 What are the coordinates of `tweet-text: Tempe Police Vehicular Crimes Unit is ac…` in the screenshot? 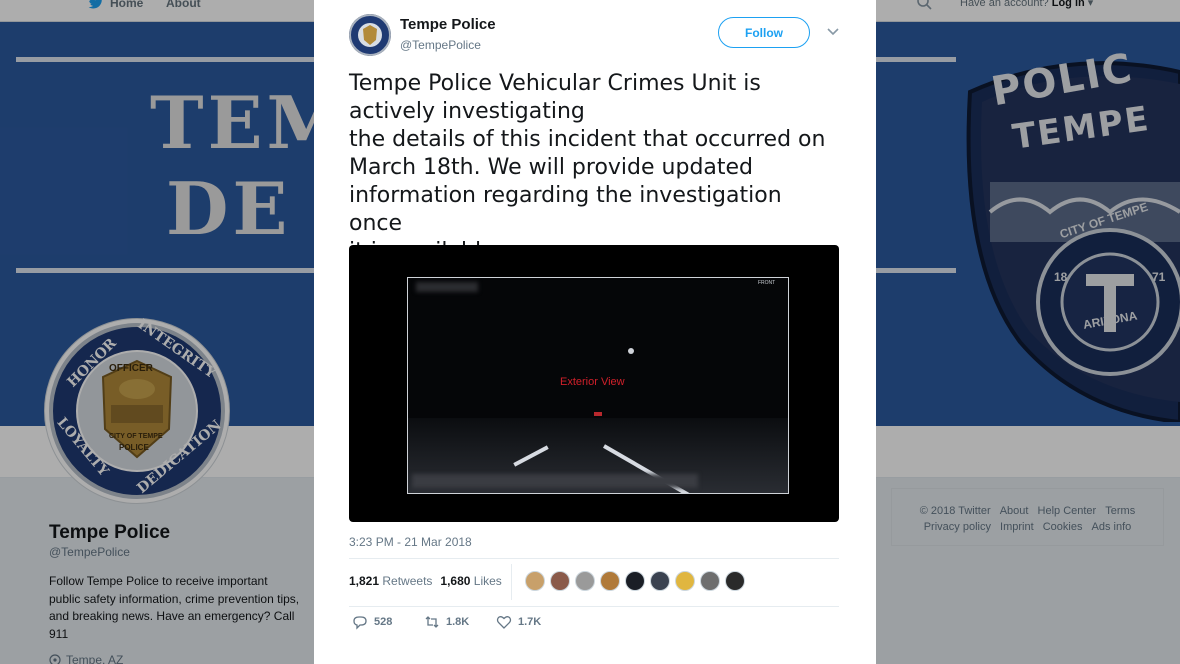 It's located at (587, 167).